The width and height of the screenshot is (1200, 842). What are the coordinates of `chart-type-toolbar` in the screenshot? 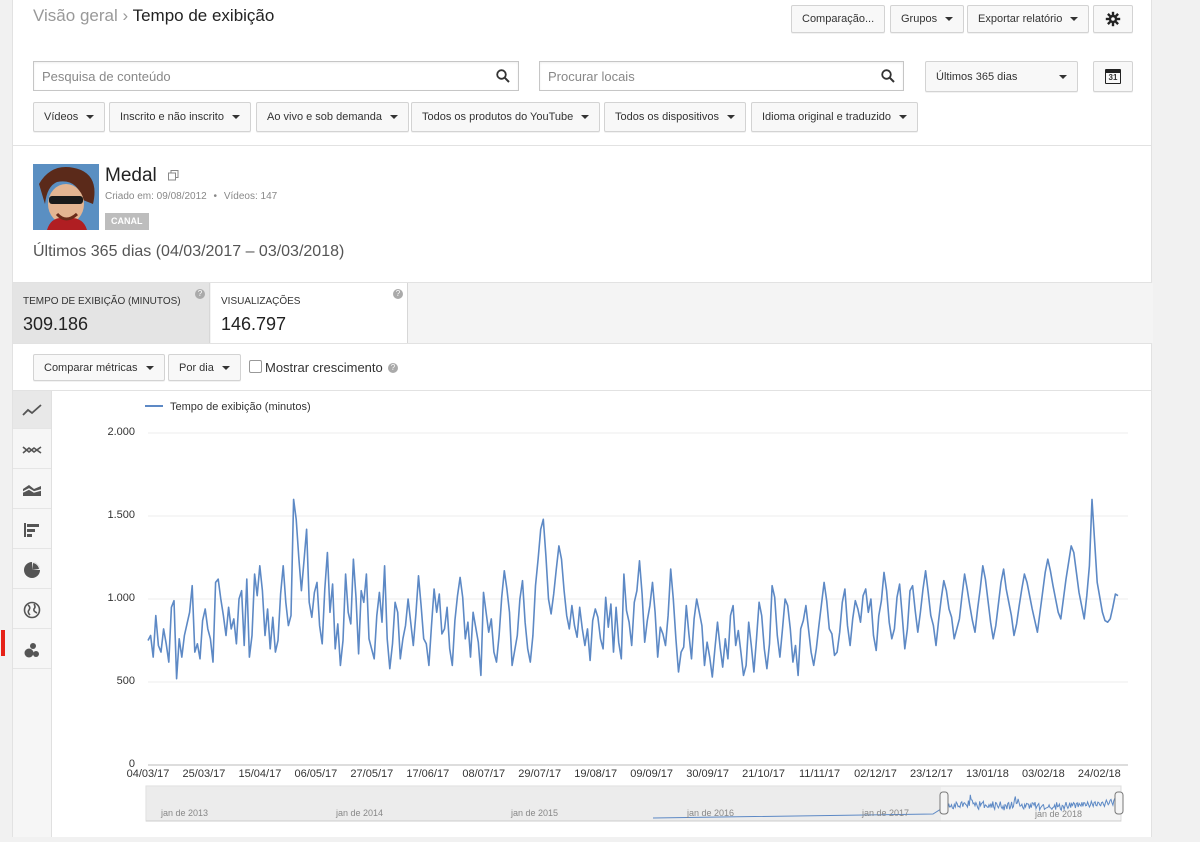 It's located at (32, 614).